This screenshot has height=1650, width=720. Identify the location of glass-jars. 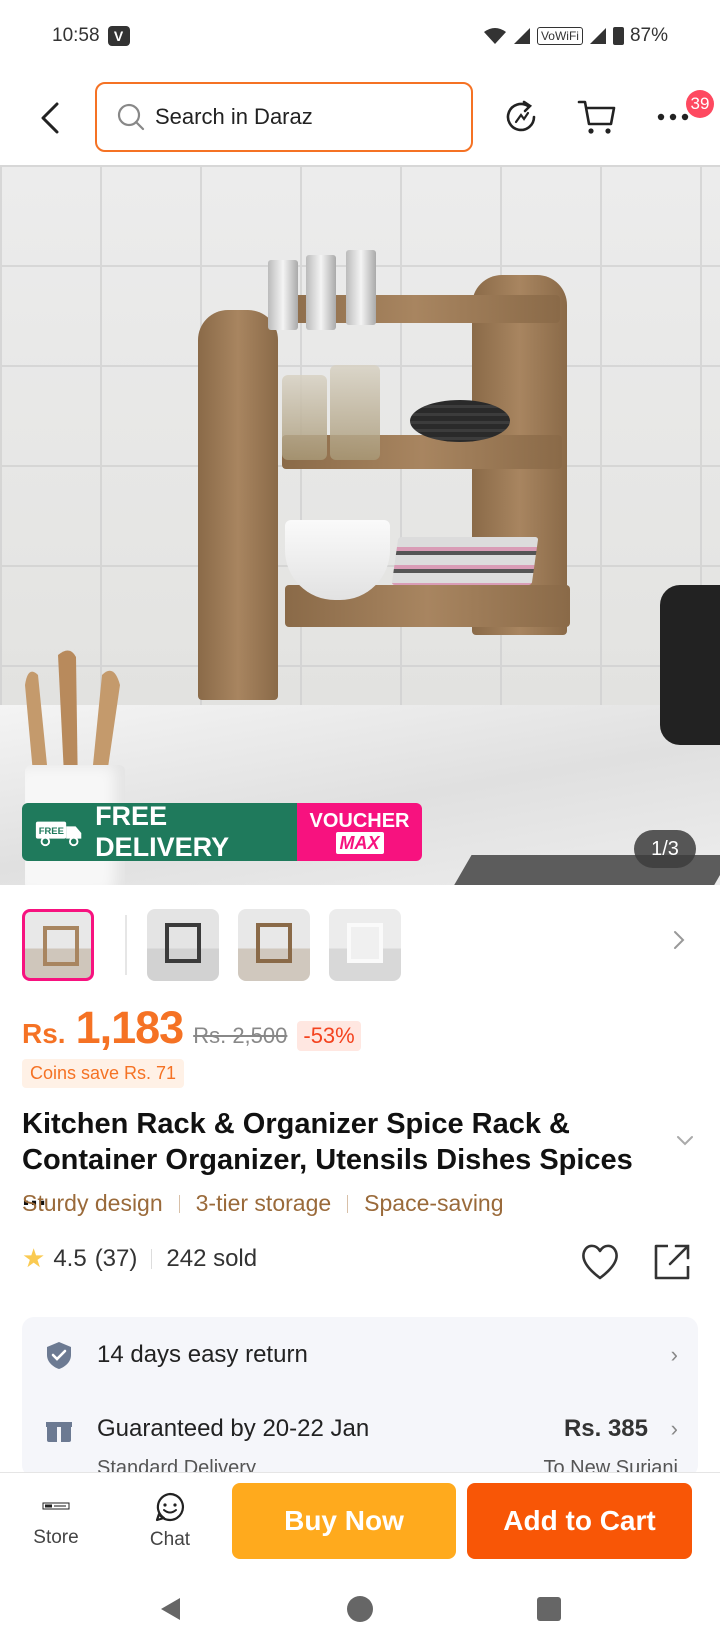
(337, 412).